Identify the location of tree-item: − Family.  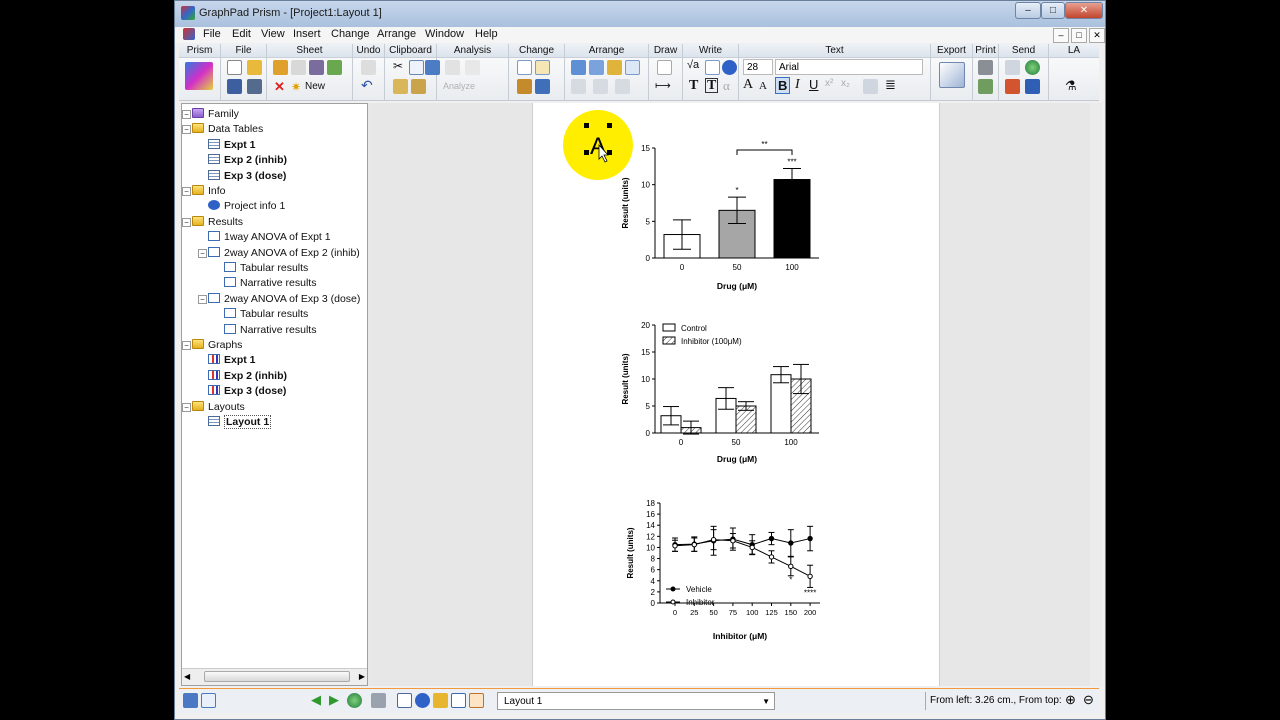
(210, 114).